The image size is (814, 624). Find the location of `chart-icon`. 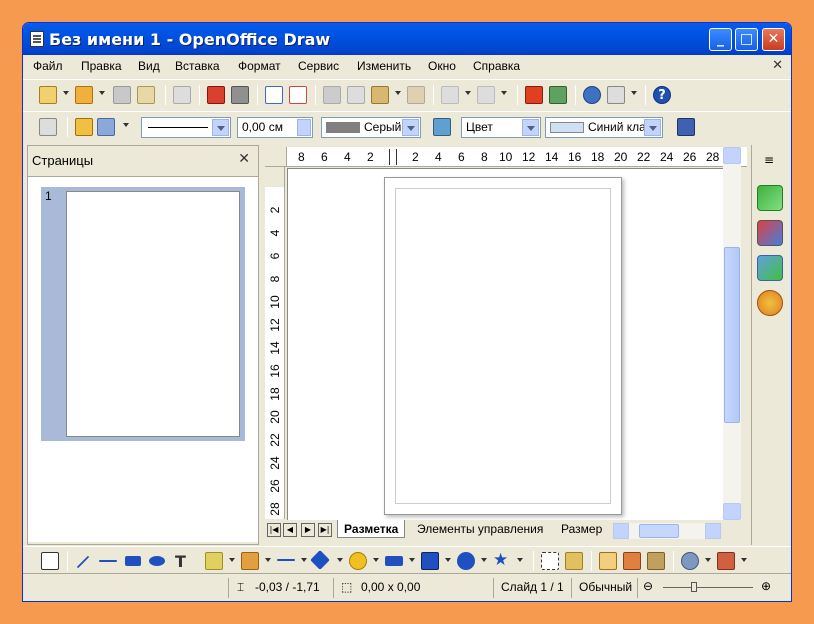

chart-icon is located at coordinates (534, 95).